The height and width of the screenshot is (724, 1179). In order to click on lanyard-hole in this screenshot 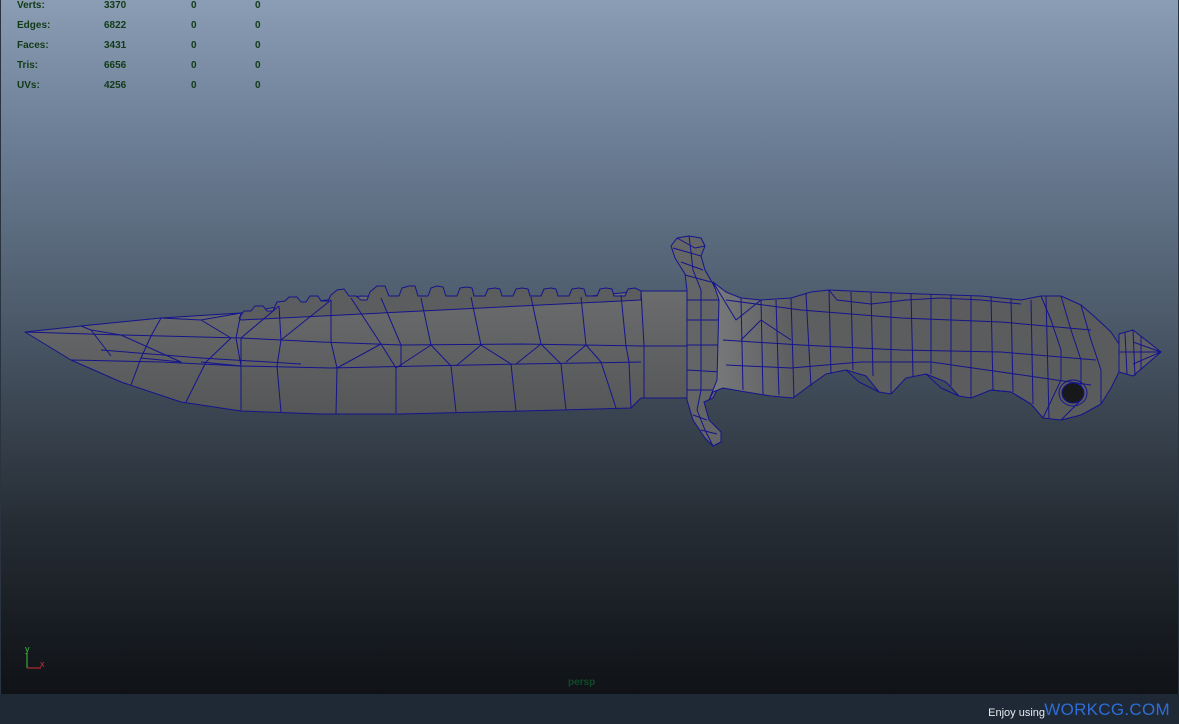, I will do `click(1073, 393)`.